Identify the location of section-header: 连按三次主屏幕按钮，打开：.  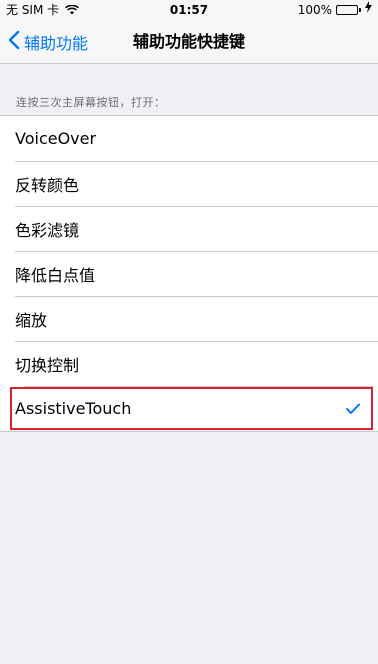
(91, 102).